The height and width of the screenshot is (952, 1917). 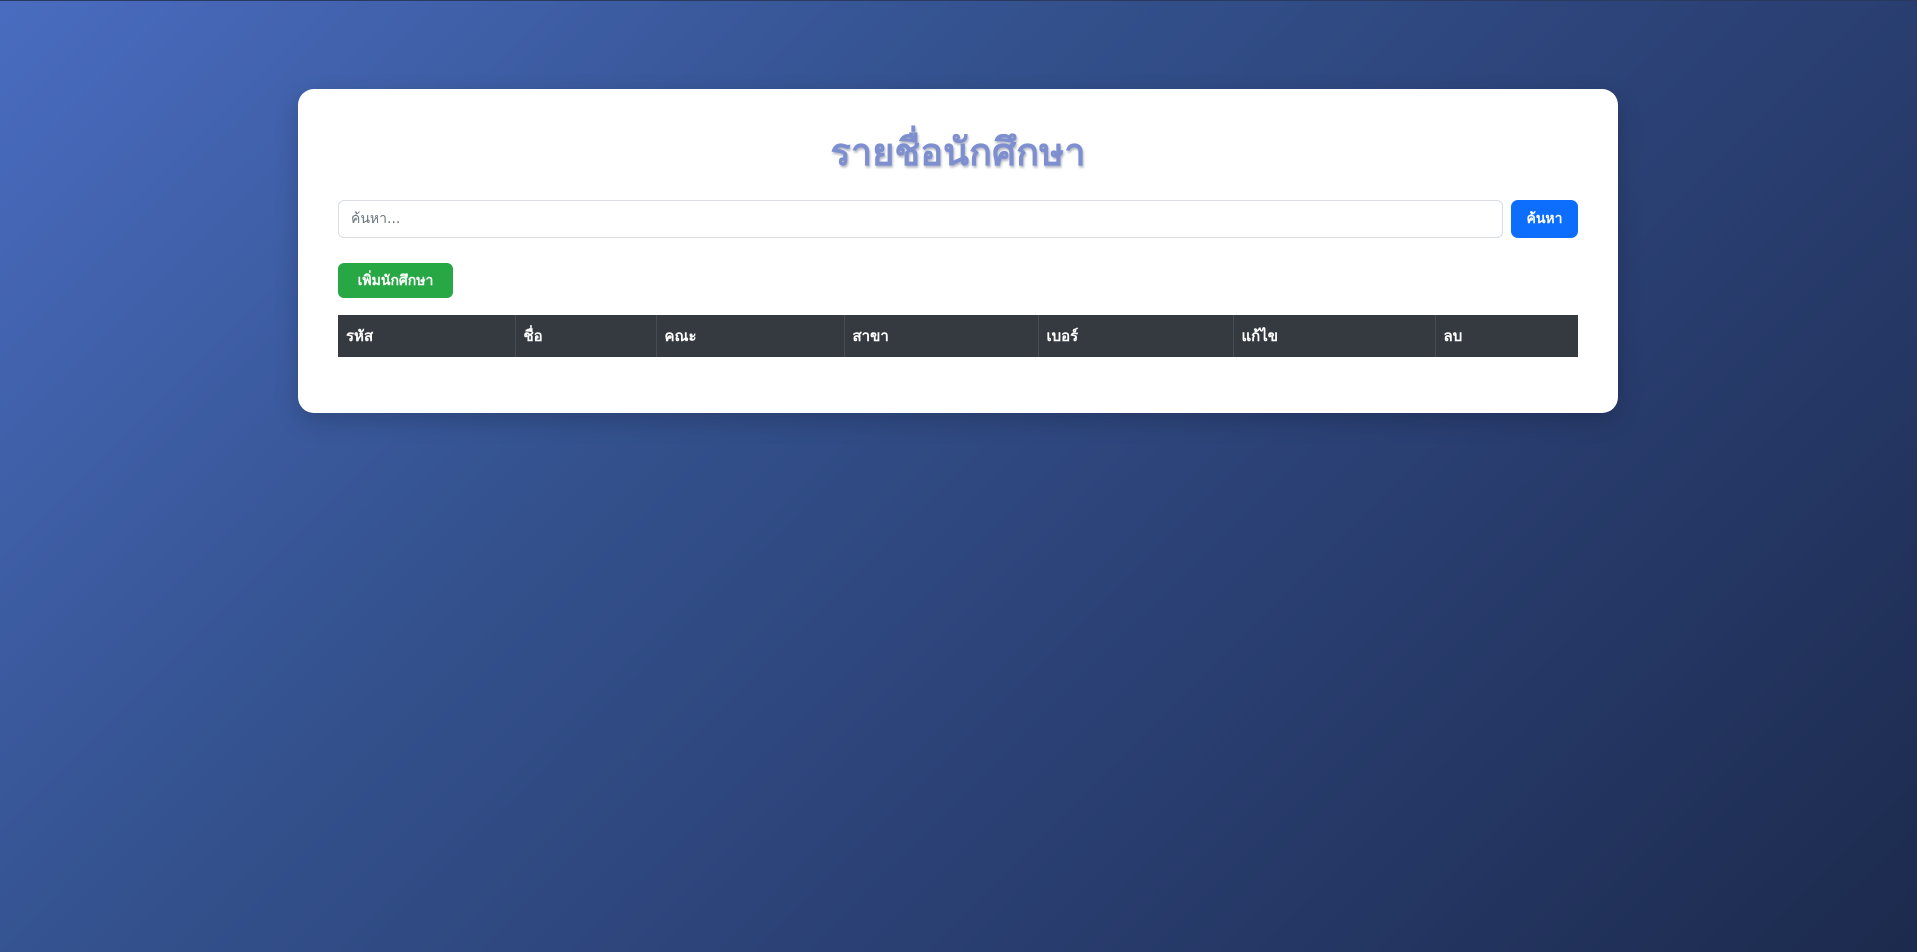 What do you see at coordinates (1506, 336) in the screenshot?
I see `column-header-delete: ลบ` at bounding box center [1506, 336].